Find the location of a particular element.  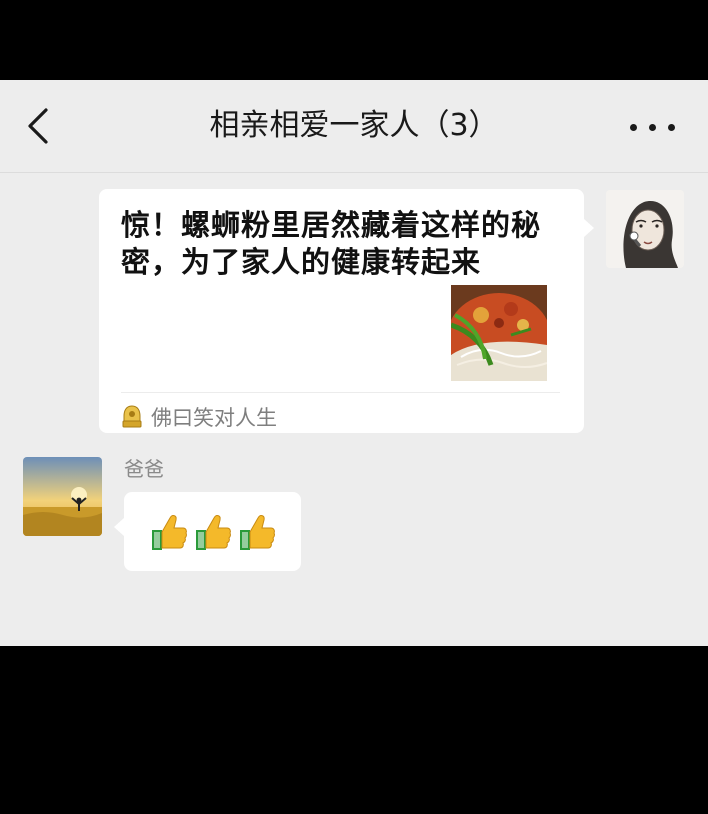

card-divider is located at coordinates (340, 392).